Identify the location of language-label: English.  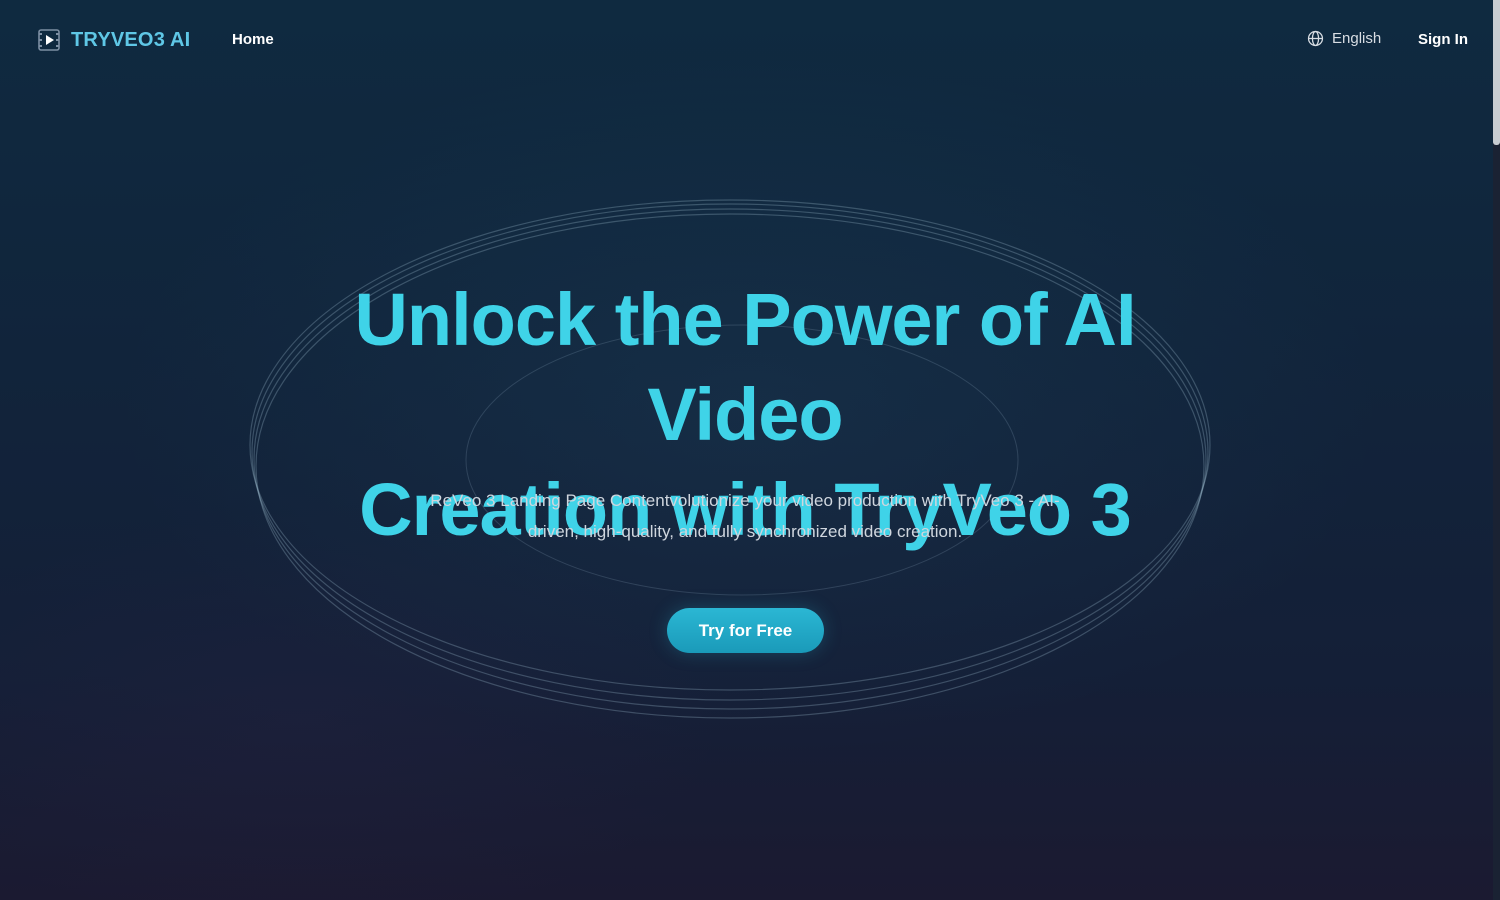
(1357, 38).